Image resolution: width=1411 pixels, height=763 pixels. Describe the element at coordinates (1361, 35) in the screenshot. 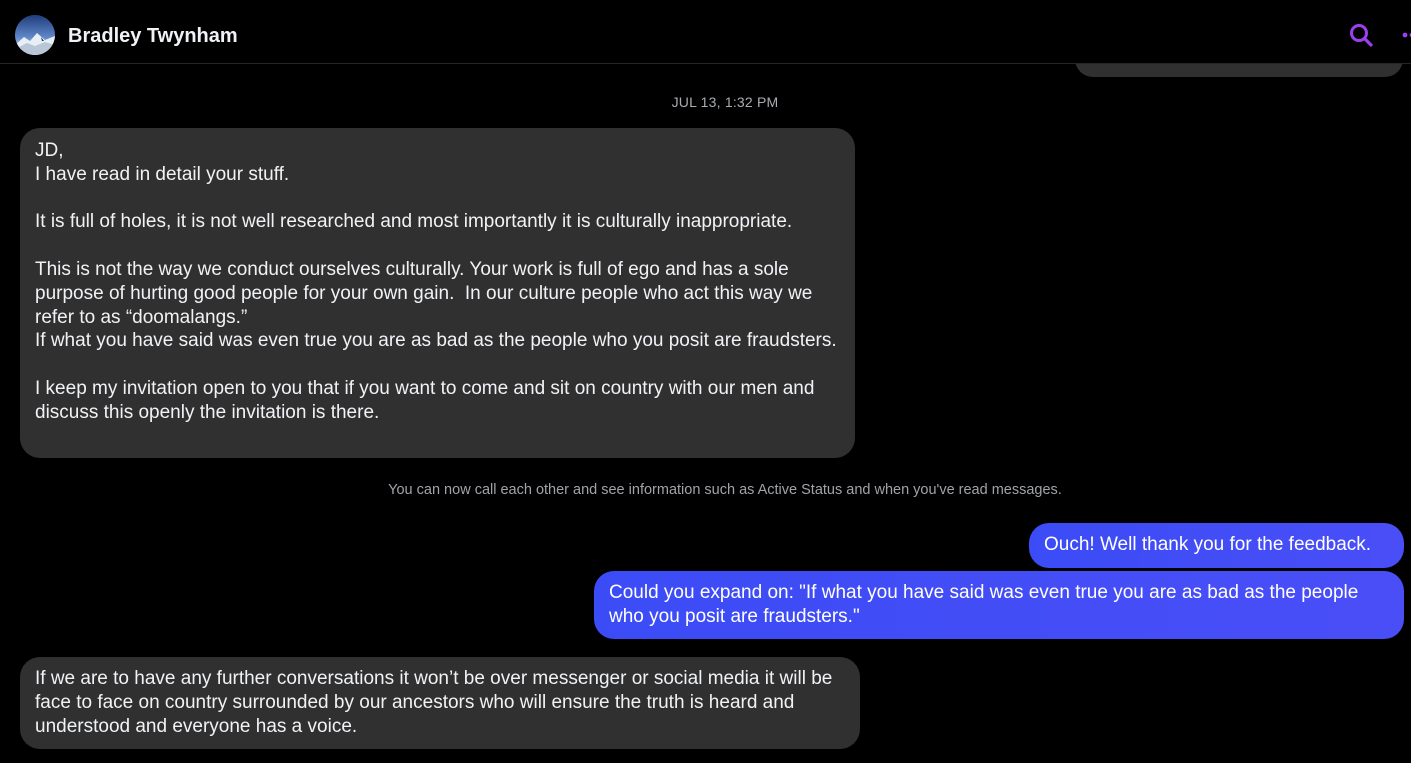

I see `search-icon` at that location.